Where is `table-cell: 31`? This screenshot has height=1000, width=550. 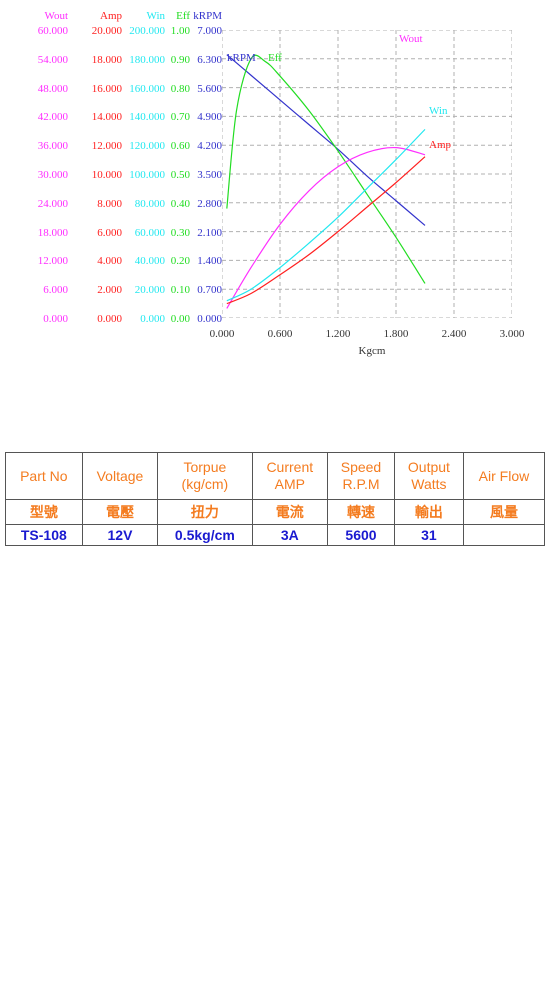
table-cell: 31 is located at coordinates (428, 535).